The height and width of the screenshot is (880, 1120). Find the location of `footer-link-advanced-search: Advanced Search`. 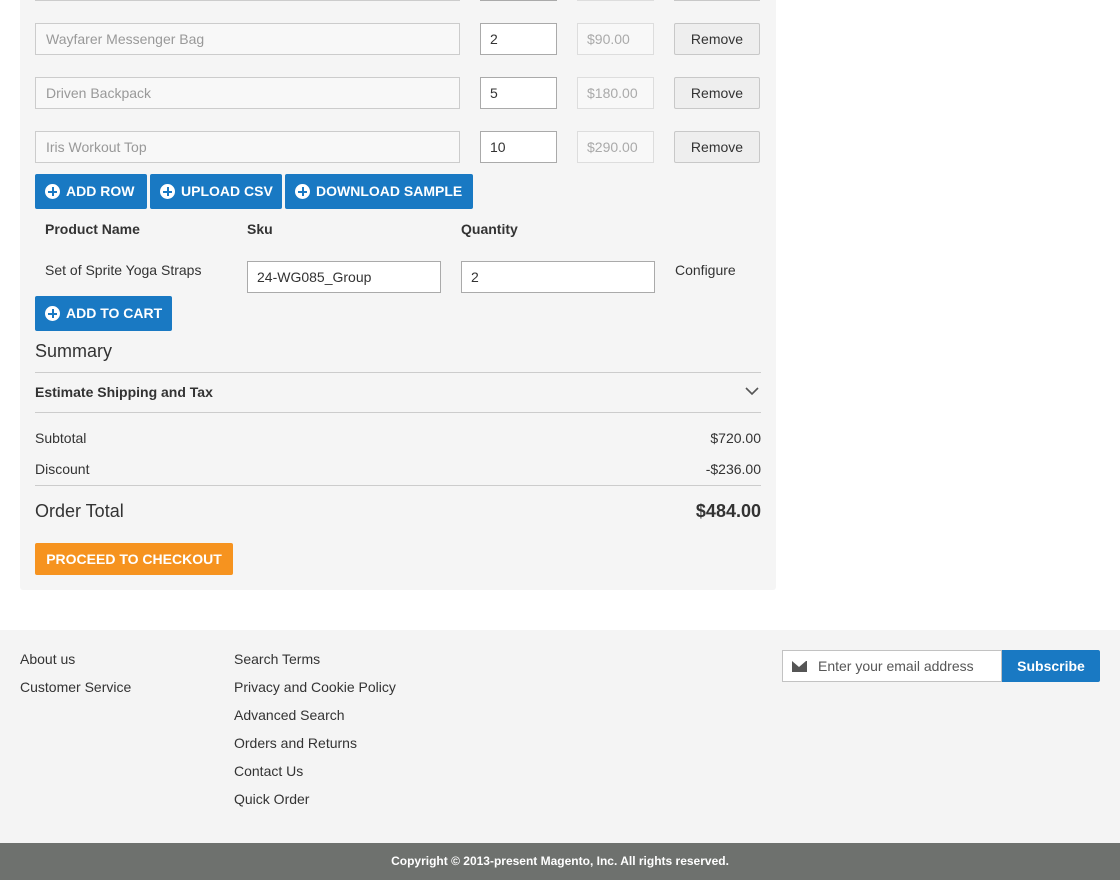

footer-link-advanced-search: Advanced Search is located at coordinates (289, 715).